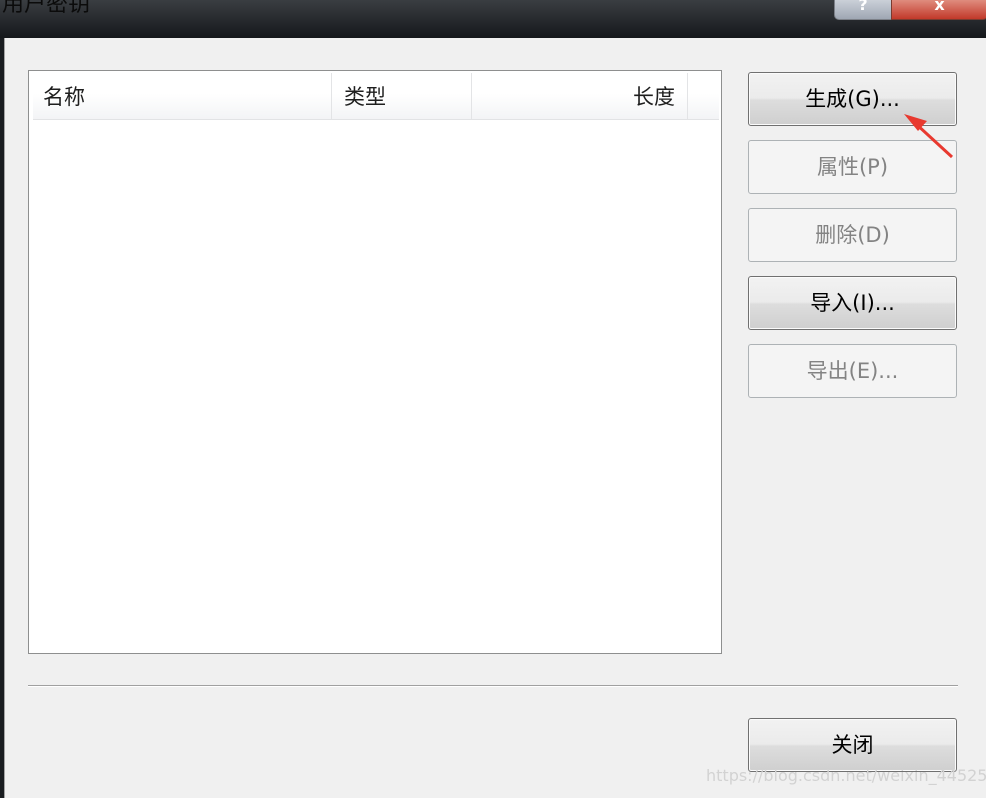 Image resolution: width=986 pixels, height=798 pixels. Describe the element at coordinates (493, 19) in the screenshot. I see `title-bar: 用户密钥 ? x` at that location.